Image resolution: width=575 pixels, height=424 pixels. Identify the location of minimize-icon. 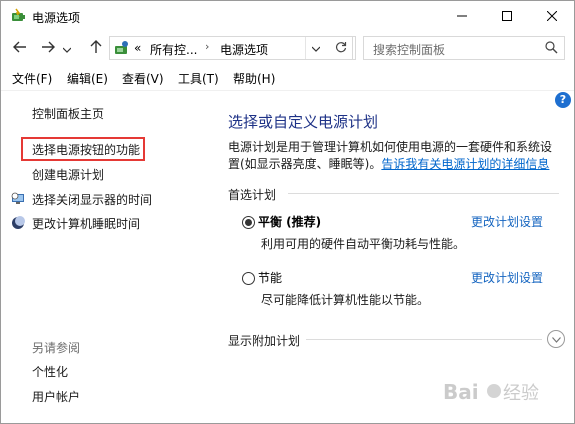
(461, 16).